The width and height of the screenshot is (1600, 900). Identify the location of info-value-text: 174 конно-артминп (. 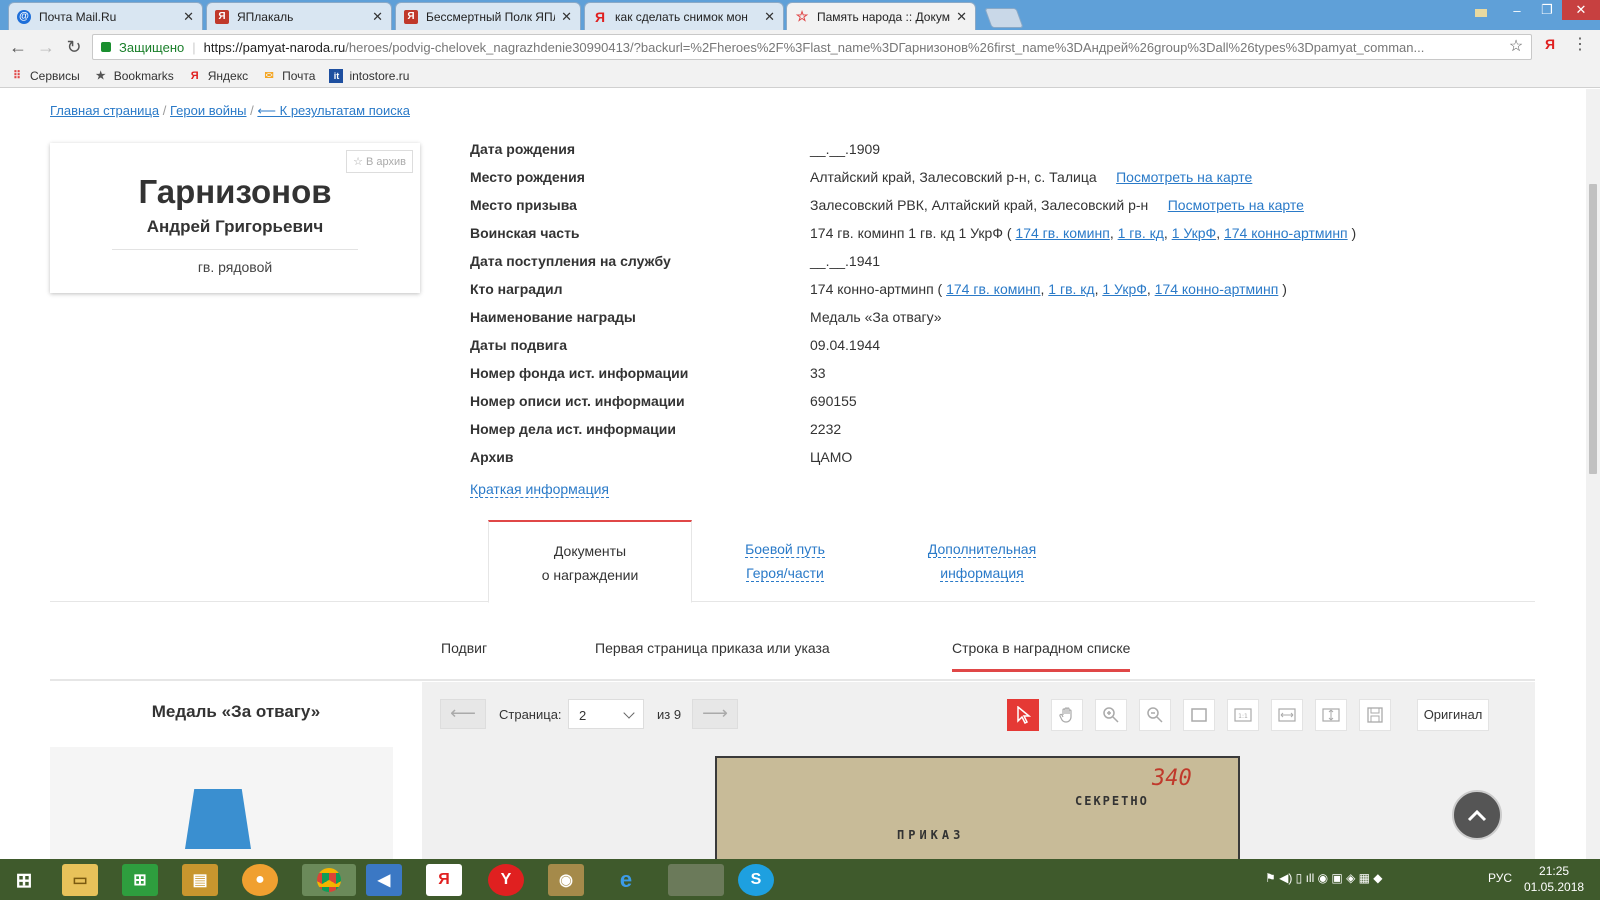
(876, 289).